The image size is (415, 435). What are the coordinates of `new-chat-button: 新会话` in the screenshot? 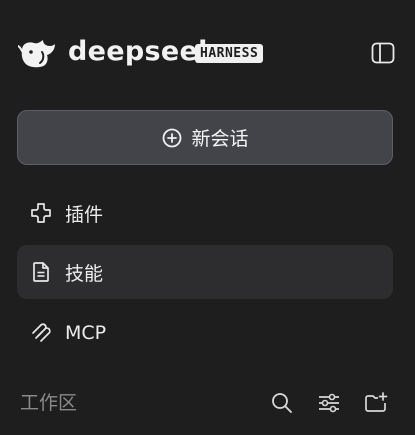 It's located at (205, 137).